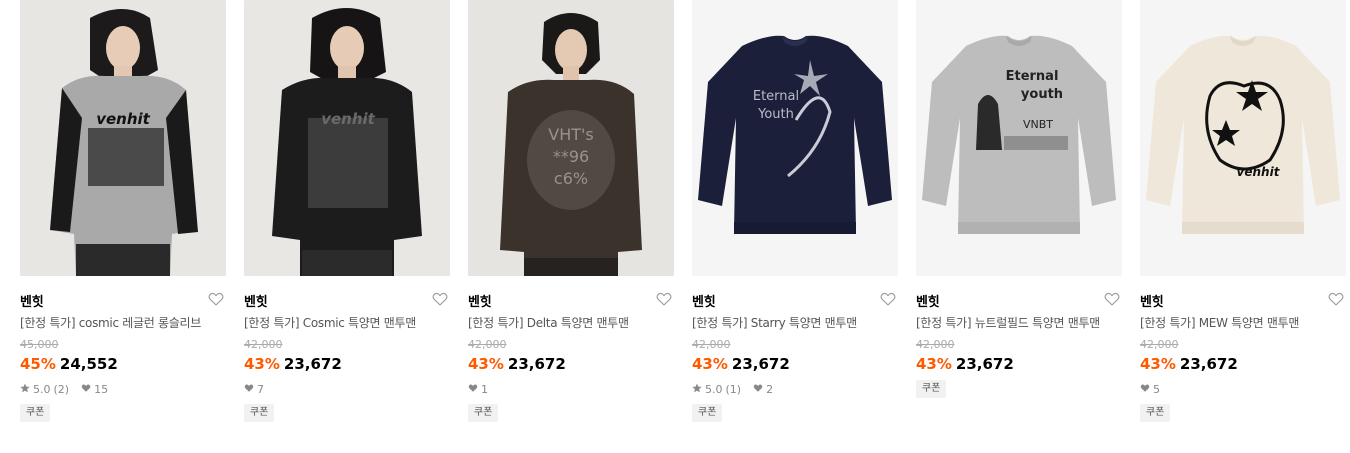 The image size is (1350, 453). I want to click on product-name: [한정 특가] Starry 특양면 맨투맨, so click(795, 323).